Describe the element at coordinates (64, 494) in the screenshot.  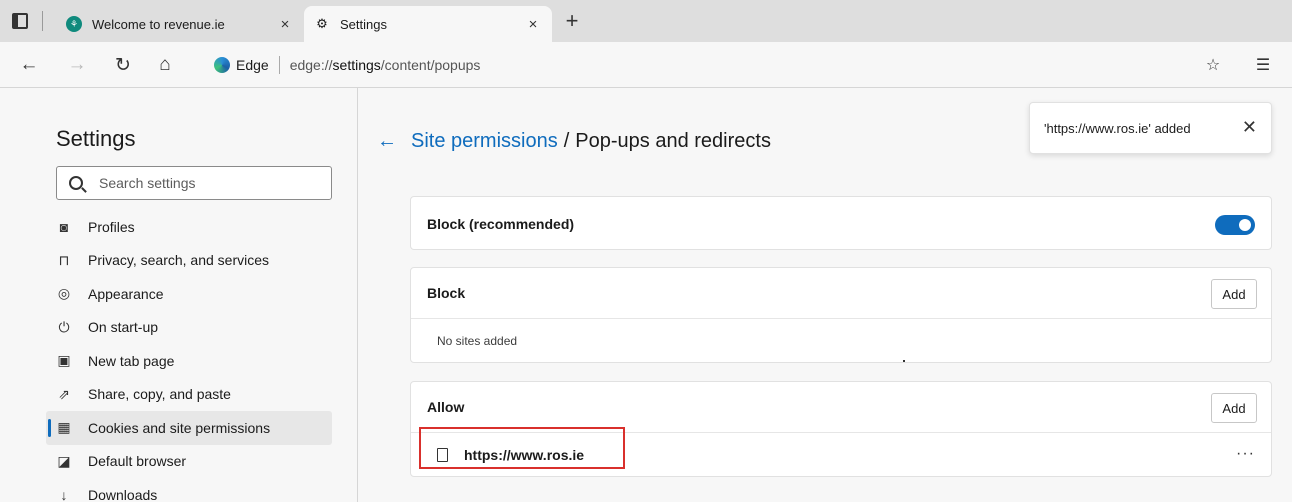
I see `download-icon: ↓` at that location.